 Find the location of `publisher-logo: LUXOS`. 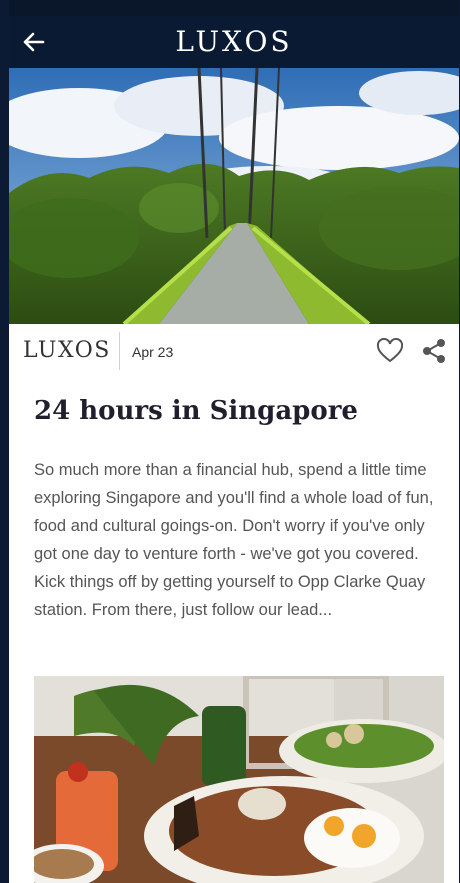

publisher-logo: LUXOS is located at coordinates (67, 350).